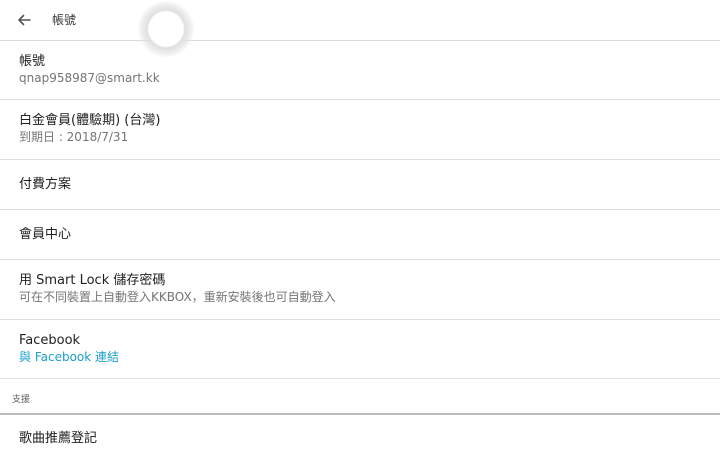  I want to click on back-button, so click(24, 20).